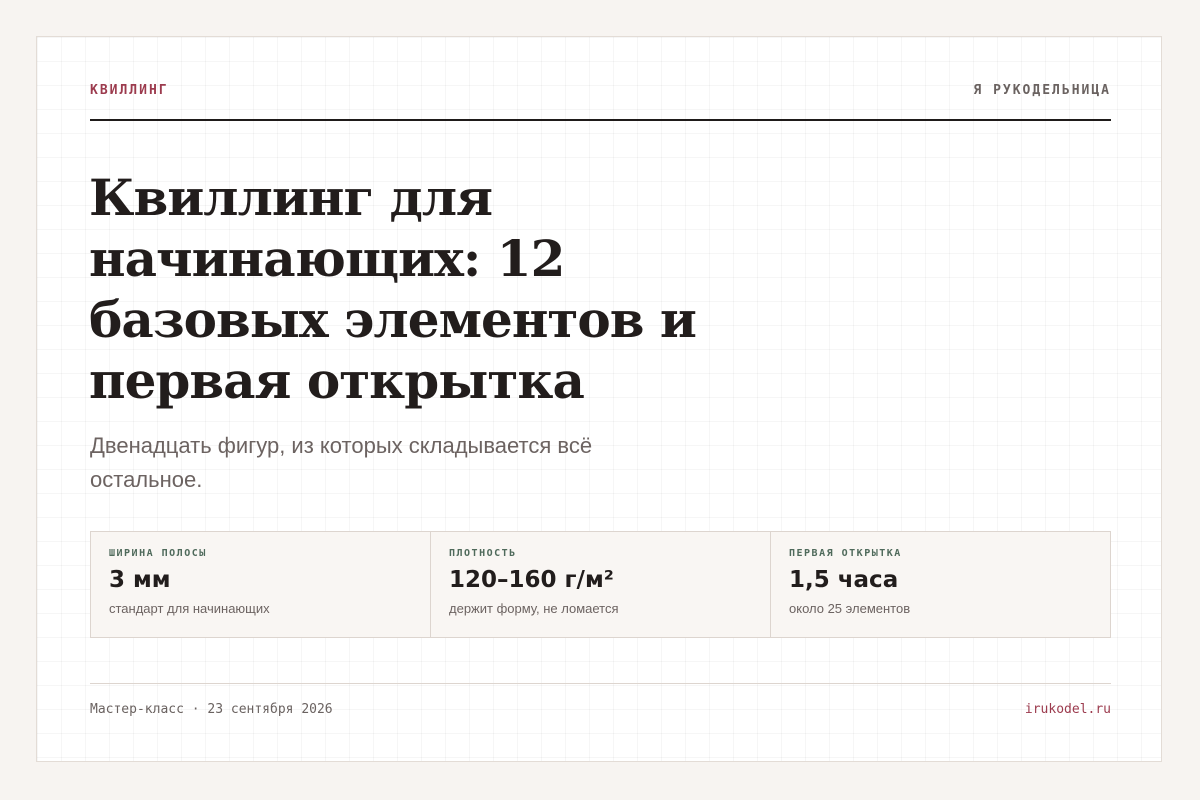 The image size is (1200, 800). What do you see at coordinates (211, 709) in the screenshot?
I see `event-date: Мастер-класс · 23 сентября 2026` at bounding box center [211, 709].